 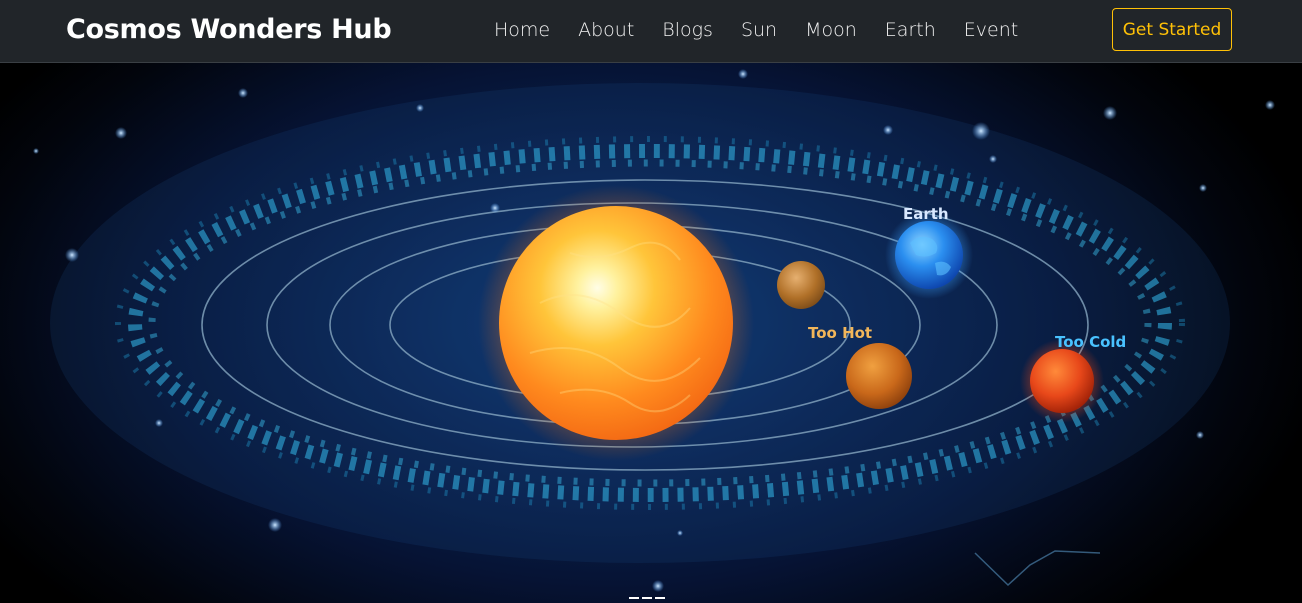 I want to click on carousel-indicators, so click(x=647, y=598).